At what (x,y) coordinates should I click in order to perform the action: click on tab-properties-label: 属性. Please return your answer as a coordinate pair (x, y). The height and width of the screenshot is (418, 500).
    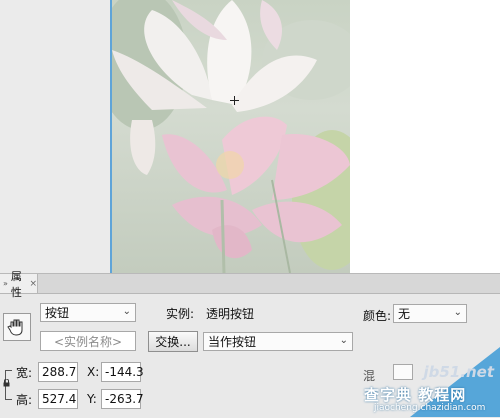
    Looking at the image, I should click on (16, 284).